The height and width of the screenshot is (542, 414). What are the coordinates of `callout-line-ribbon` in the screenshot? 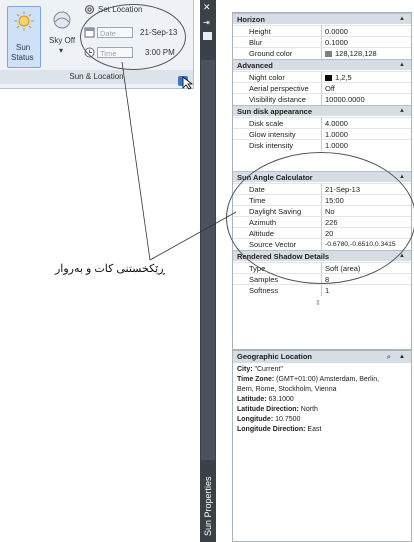 It's located at (136, 161).